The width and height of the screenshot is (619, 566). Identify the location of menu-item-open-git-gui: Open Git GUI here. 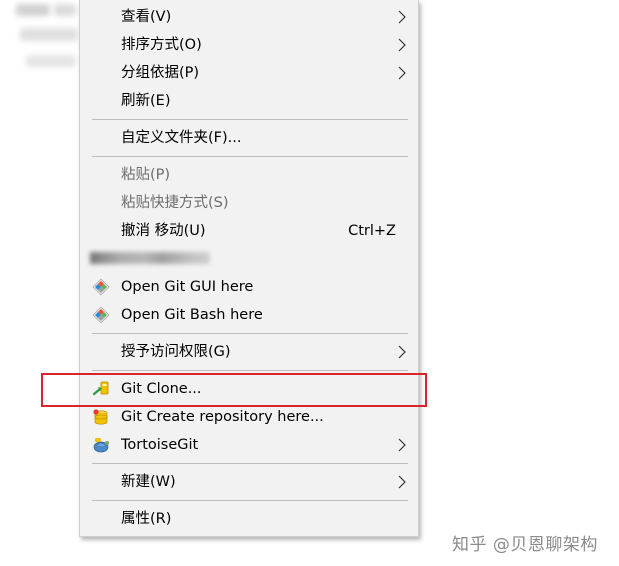
(249, 287).